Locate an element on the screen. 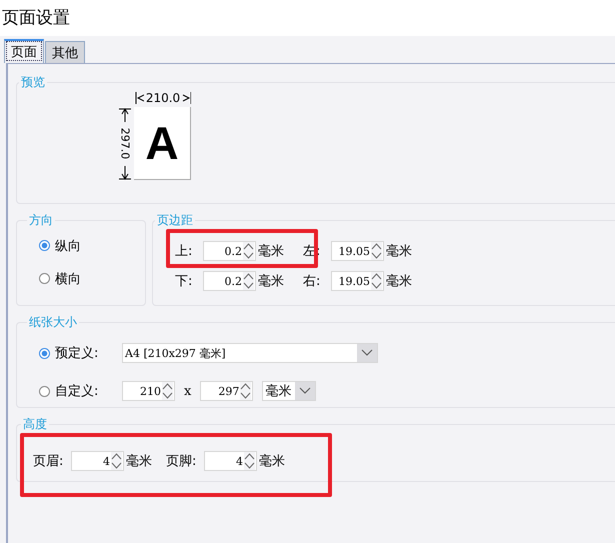 This screenshot has height=543, width=615. arrow-down-icon is located at coordinates (125, 173).